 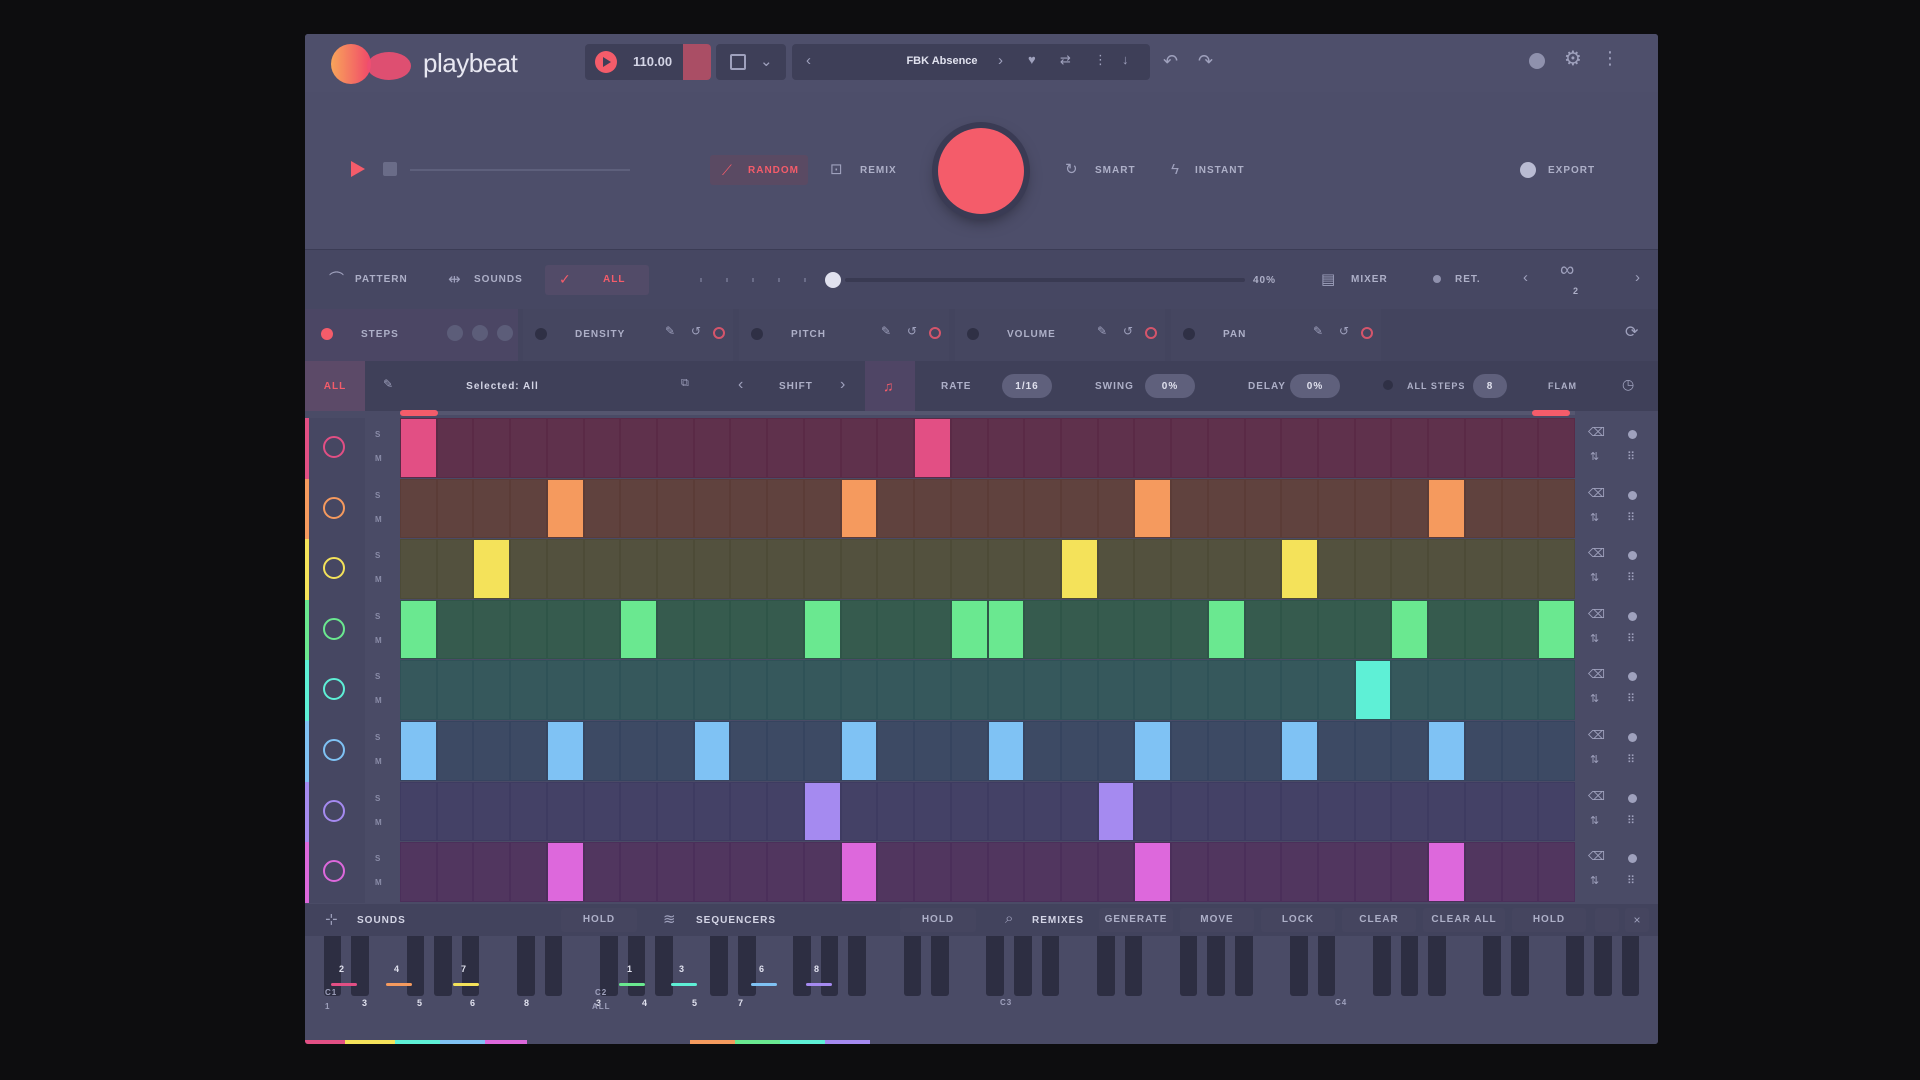 What do you see at coordinates (411, 335) in the screenshot?
I see `steps-section: STEPS` at bounding box center [411, 335].